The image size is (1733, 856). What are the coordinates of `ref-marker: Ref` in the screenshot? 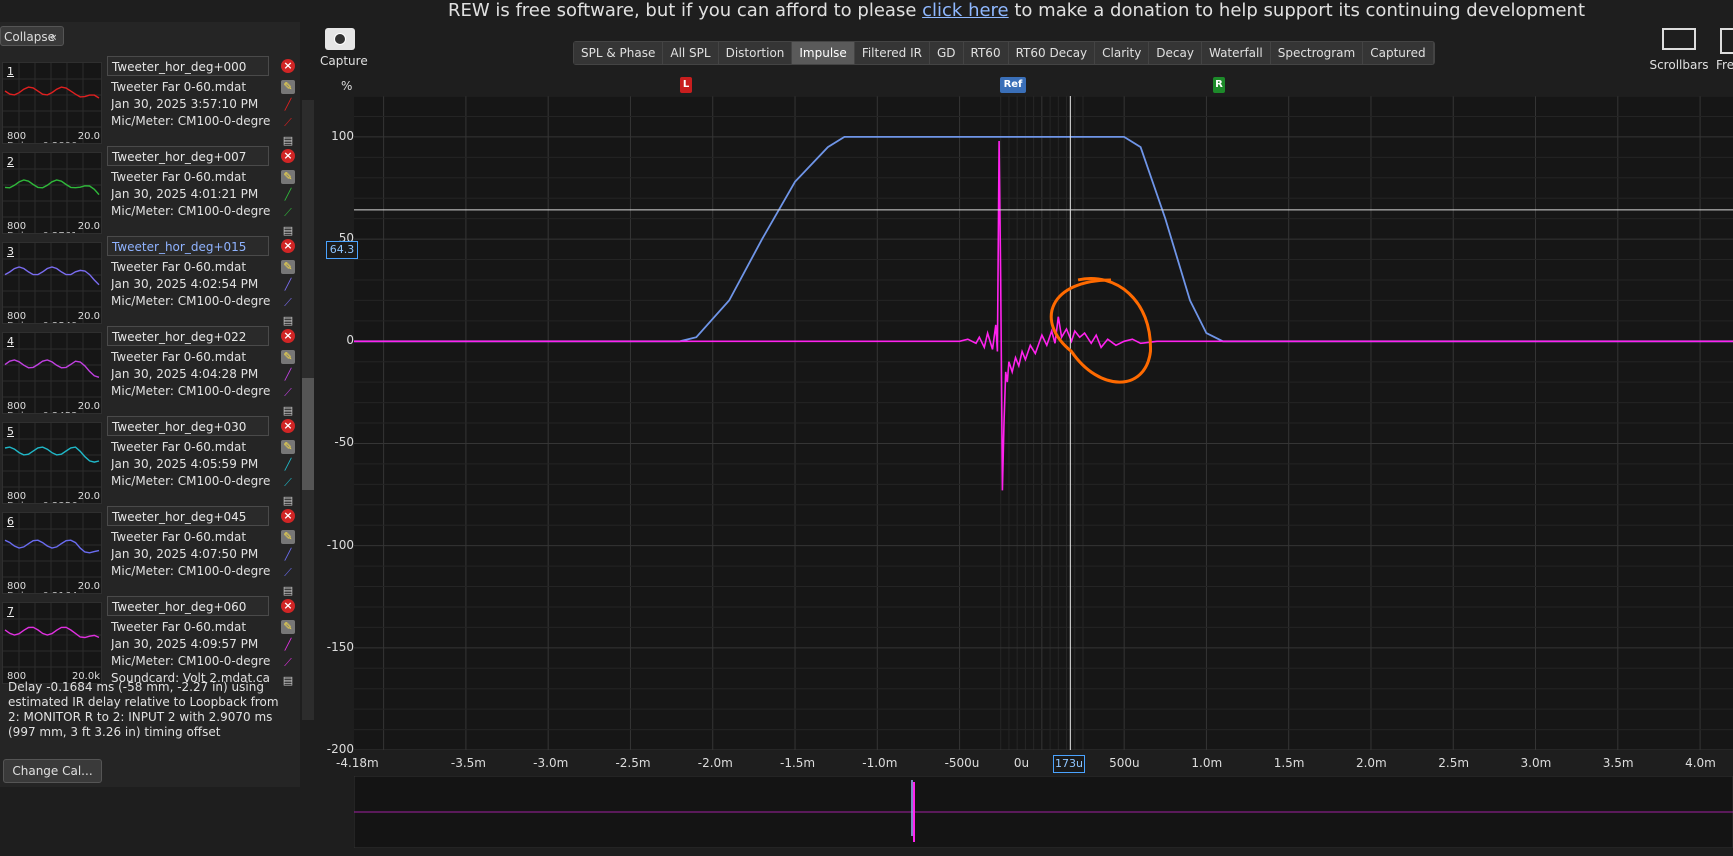 It's located at (1013, 85).